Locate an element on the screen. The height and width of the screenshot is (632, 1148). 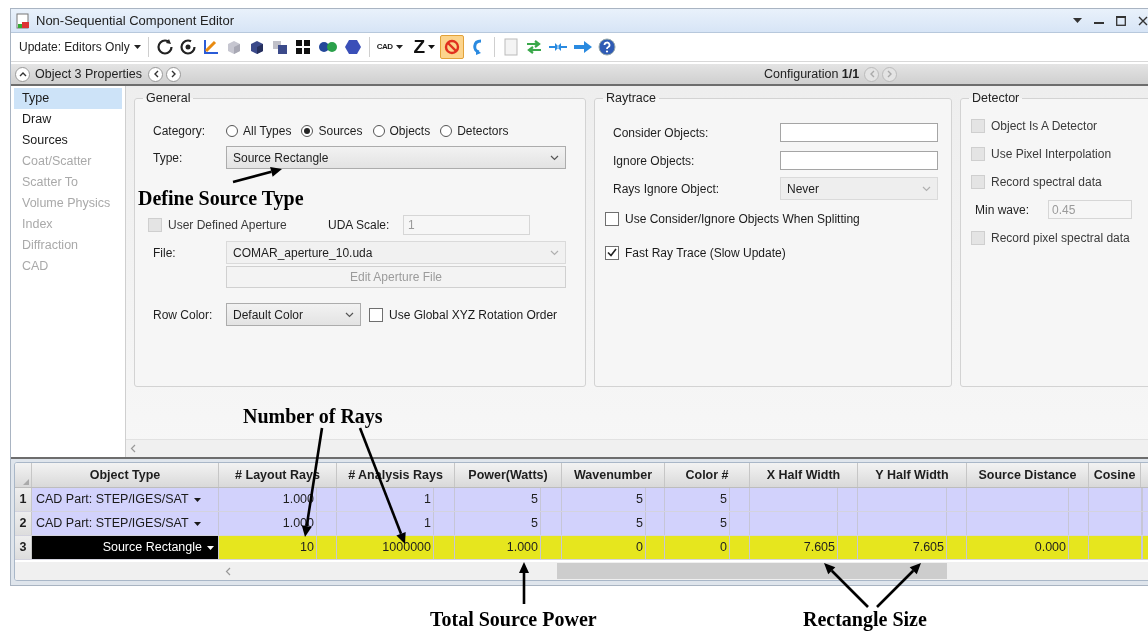
radio-label: Objects is located at coordinates (410, 131).